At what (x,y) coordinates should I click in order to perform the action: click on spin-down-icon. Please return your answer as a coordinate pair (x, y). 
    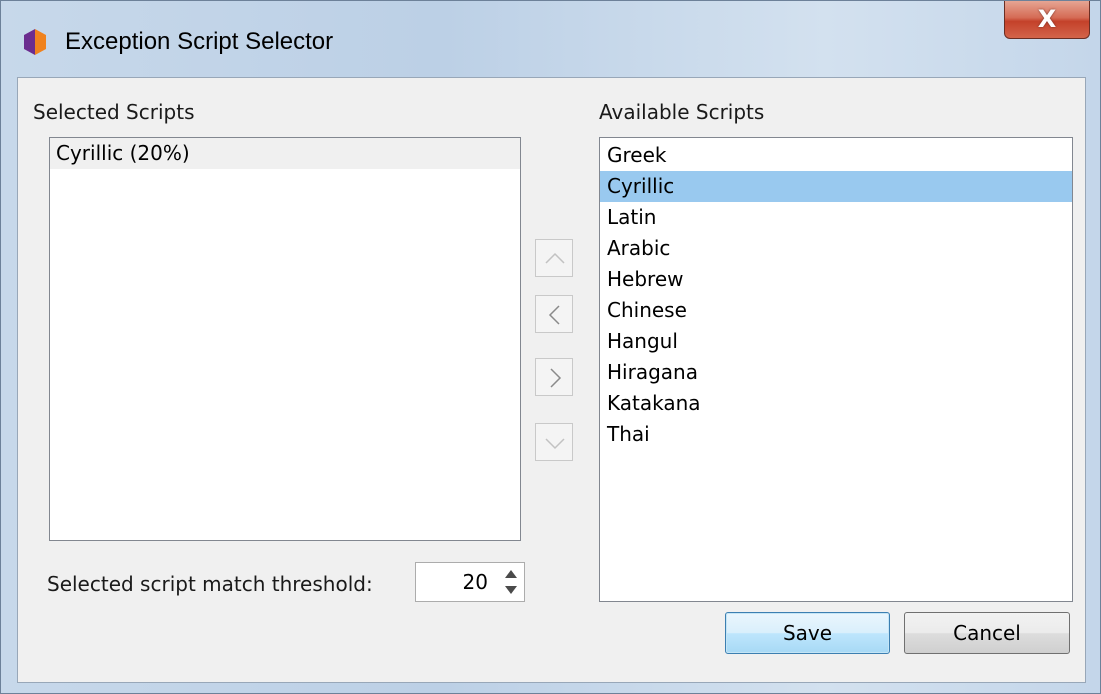
    Looking at the image, I should click on (511, 590).